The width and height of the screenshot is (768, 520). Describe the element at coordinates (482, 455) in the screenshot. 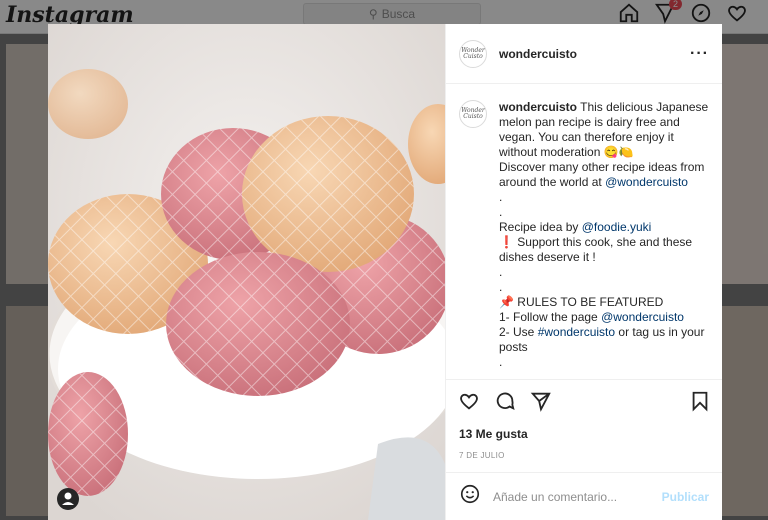

I see `post-date: 7 DE JULIO` at that location.